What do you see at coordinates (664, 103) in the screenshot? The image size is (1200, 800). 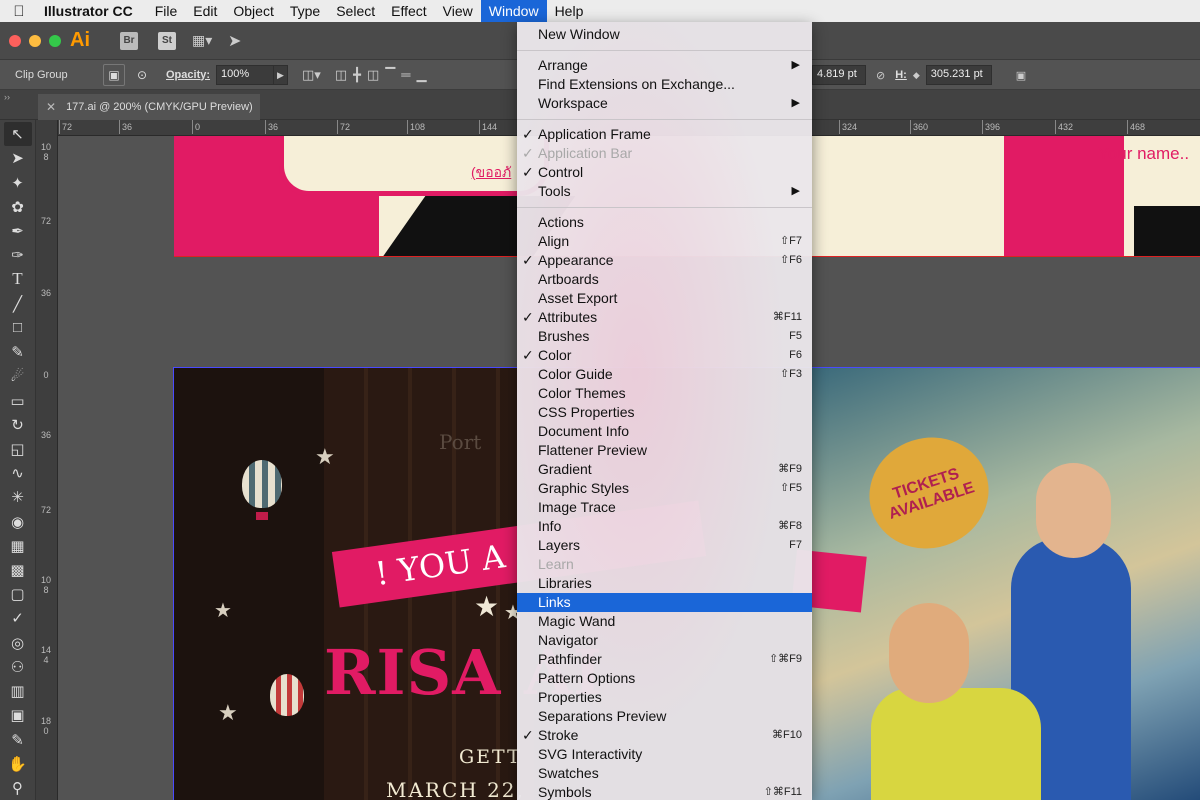 I see `menu-item-workspace: Workspace ▶` at bounding box center [664, 103].